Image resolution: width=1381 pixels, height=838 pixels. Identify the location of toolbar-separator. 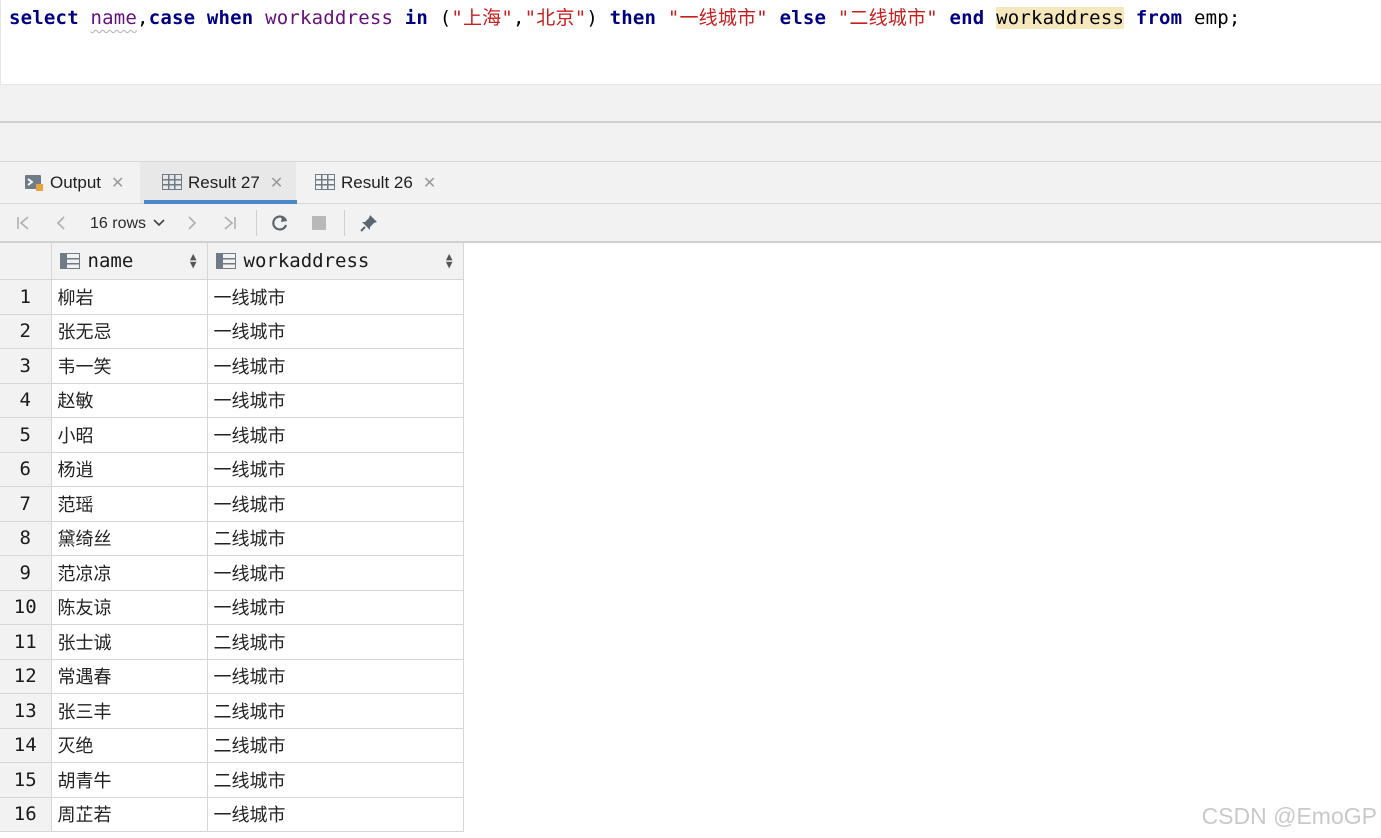
(344, 223).